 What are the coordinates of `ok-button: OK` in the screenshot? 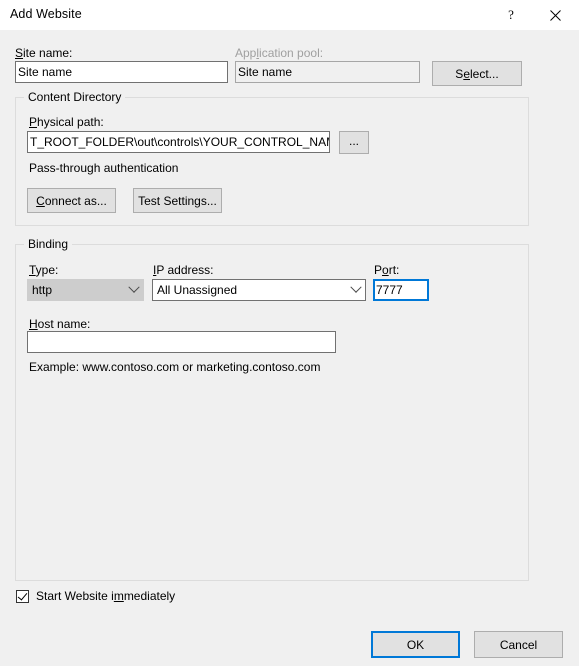 It's located at (415, 644).